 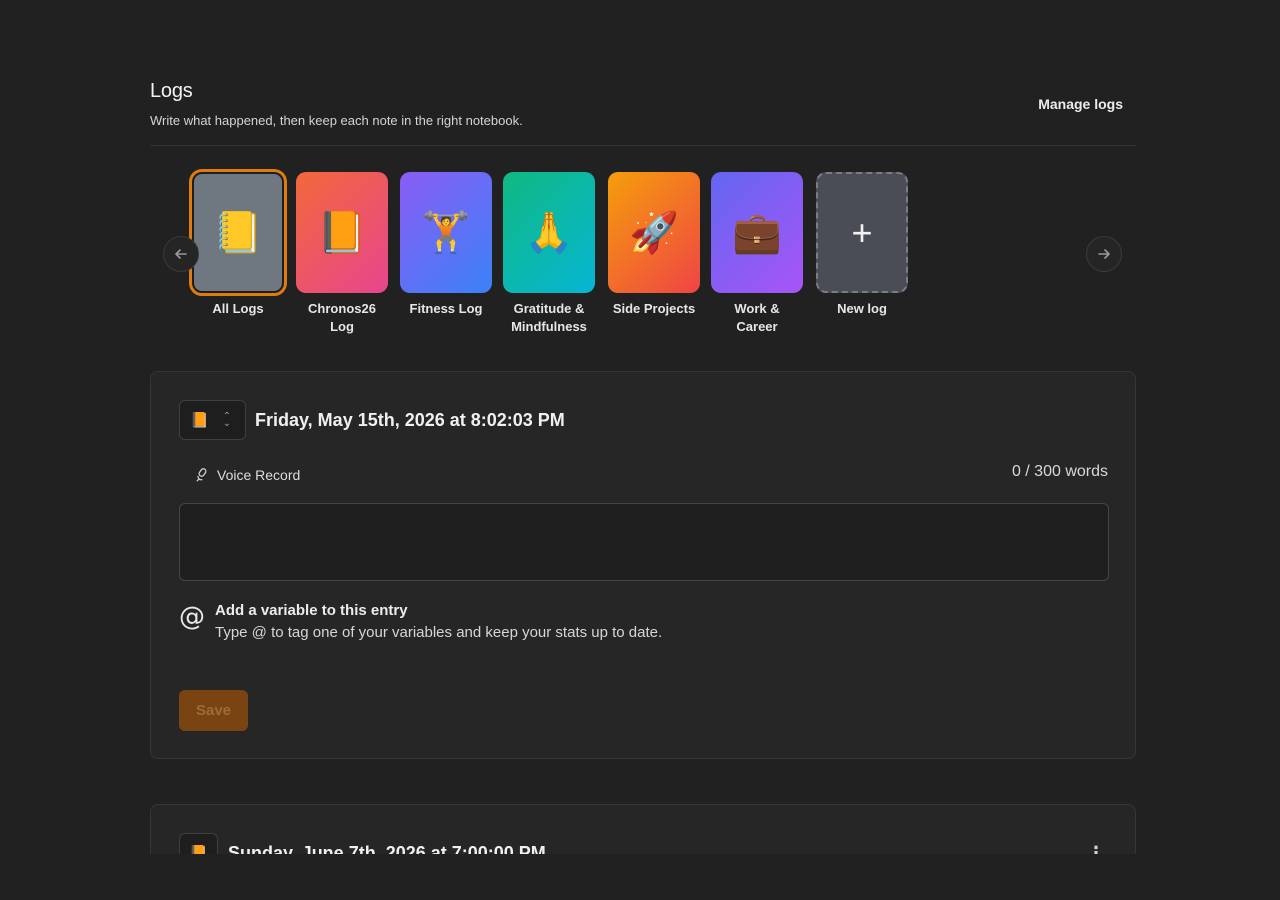 I want to click on log-card: 💼 Work & Career, so click(x=757, y=254).